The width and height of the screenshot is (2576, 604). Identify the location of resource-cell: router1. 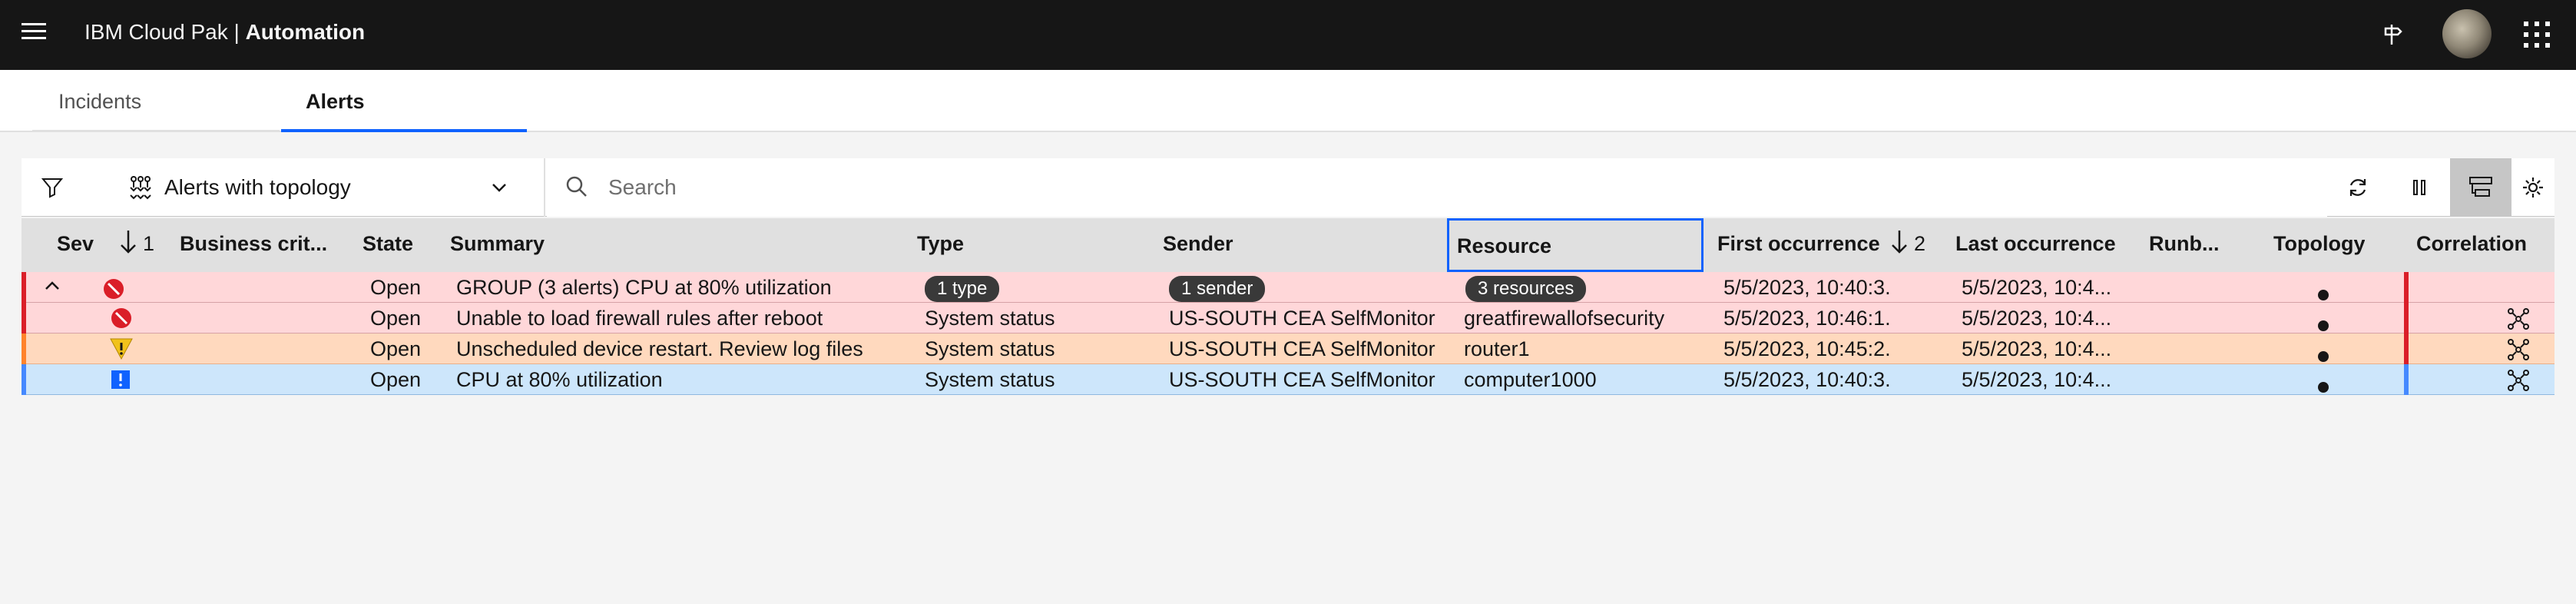
(1497, 348).